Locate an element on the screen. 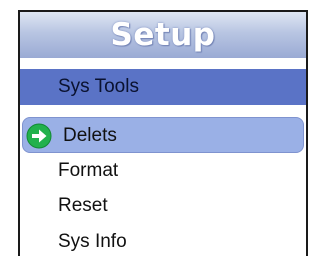 The height and width of the screenshot is (256, 326). menu-item-delets: Delets is located at coordinates (163, 135).